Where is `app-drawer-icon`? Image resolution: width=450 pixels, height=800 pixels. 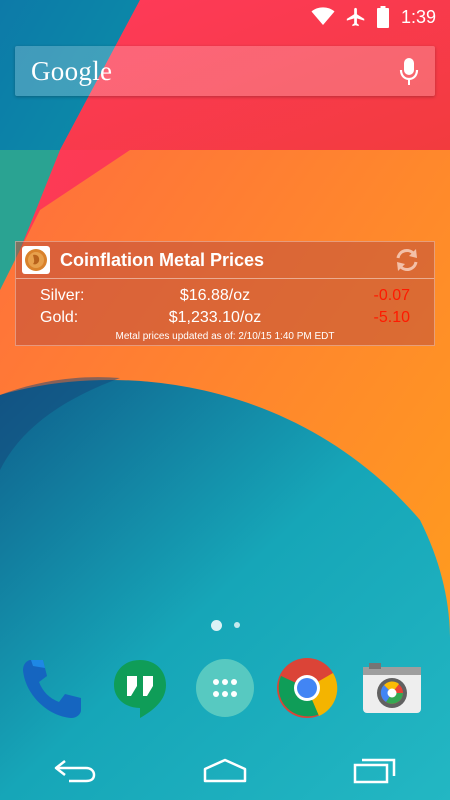 app-drawer-icon is located at coordinates (225, 688).